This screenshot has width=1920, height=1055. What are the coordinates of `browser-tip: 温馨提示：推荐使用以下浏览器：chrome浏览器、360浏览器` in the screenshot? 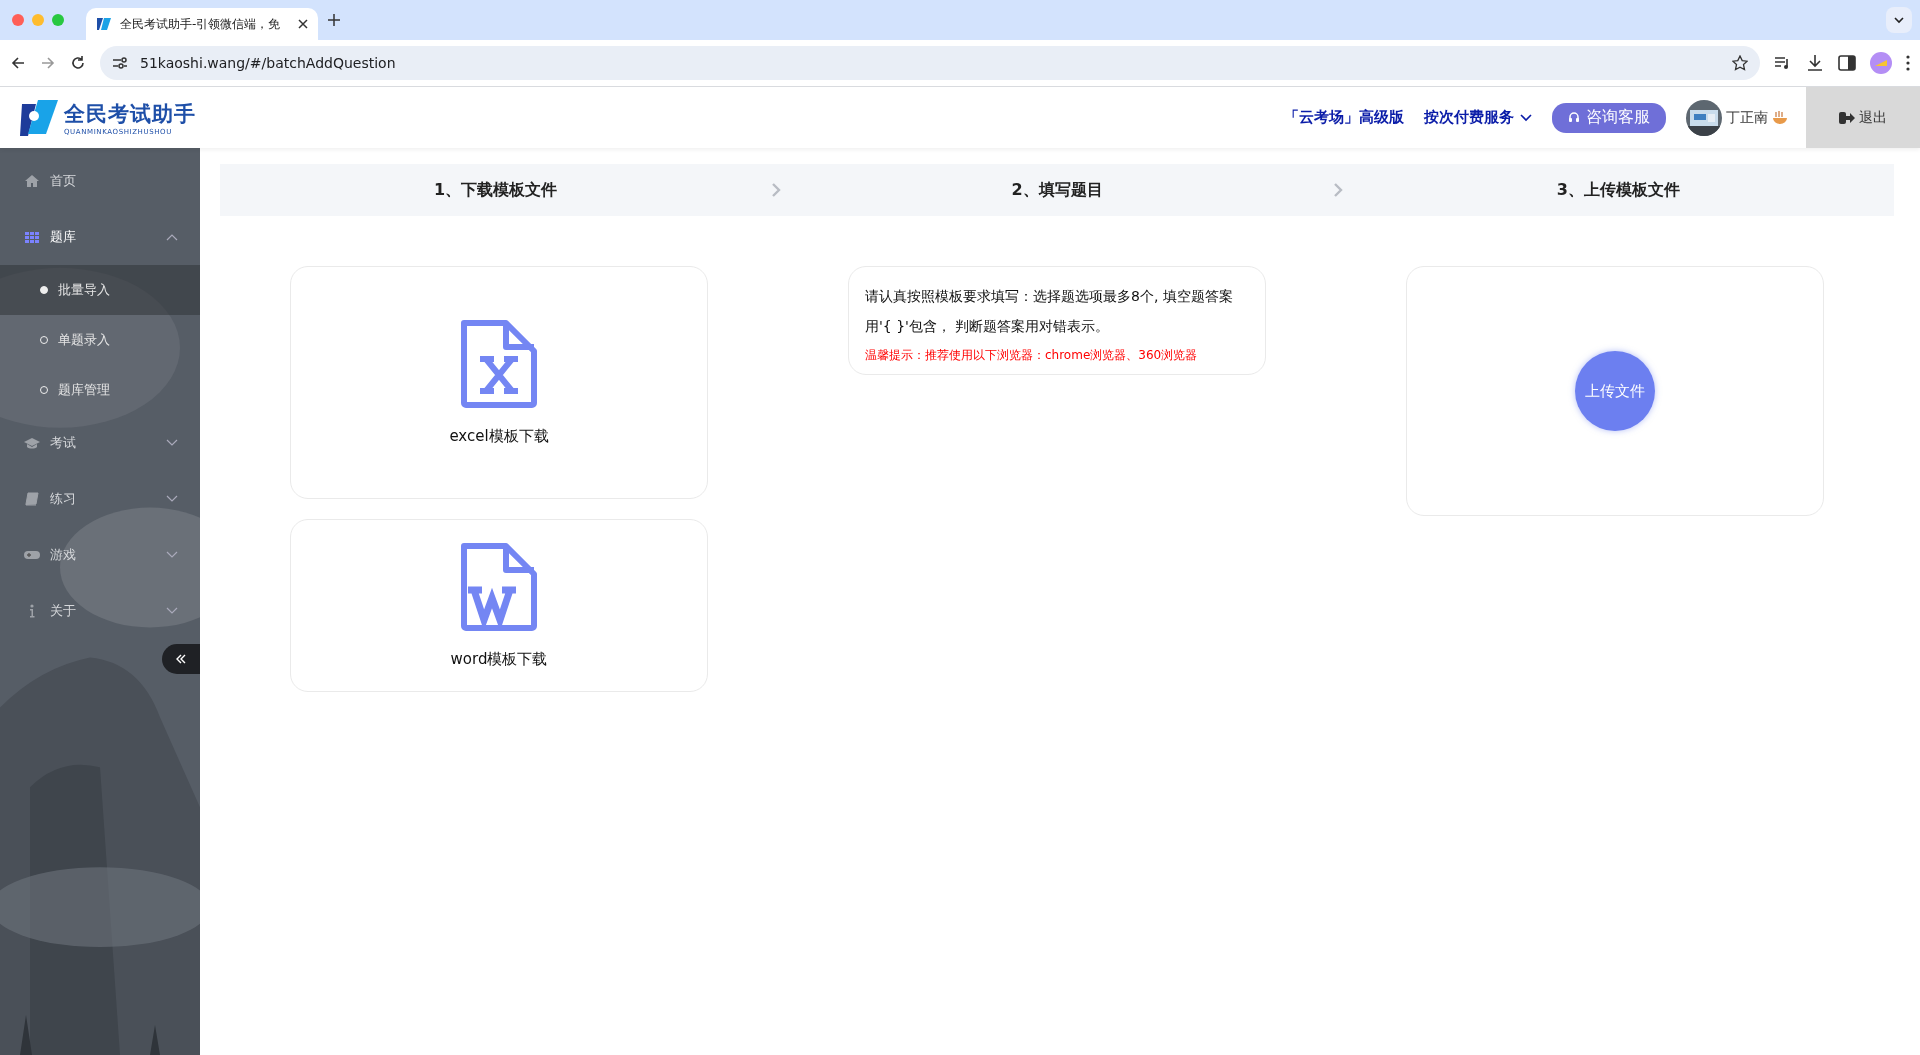 It's located at (1032, 355).